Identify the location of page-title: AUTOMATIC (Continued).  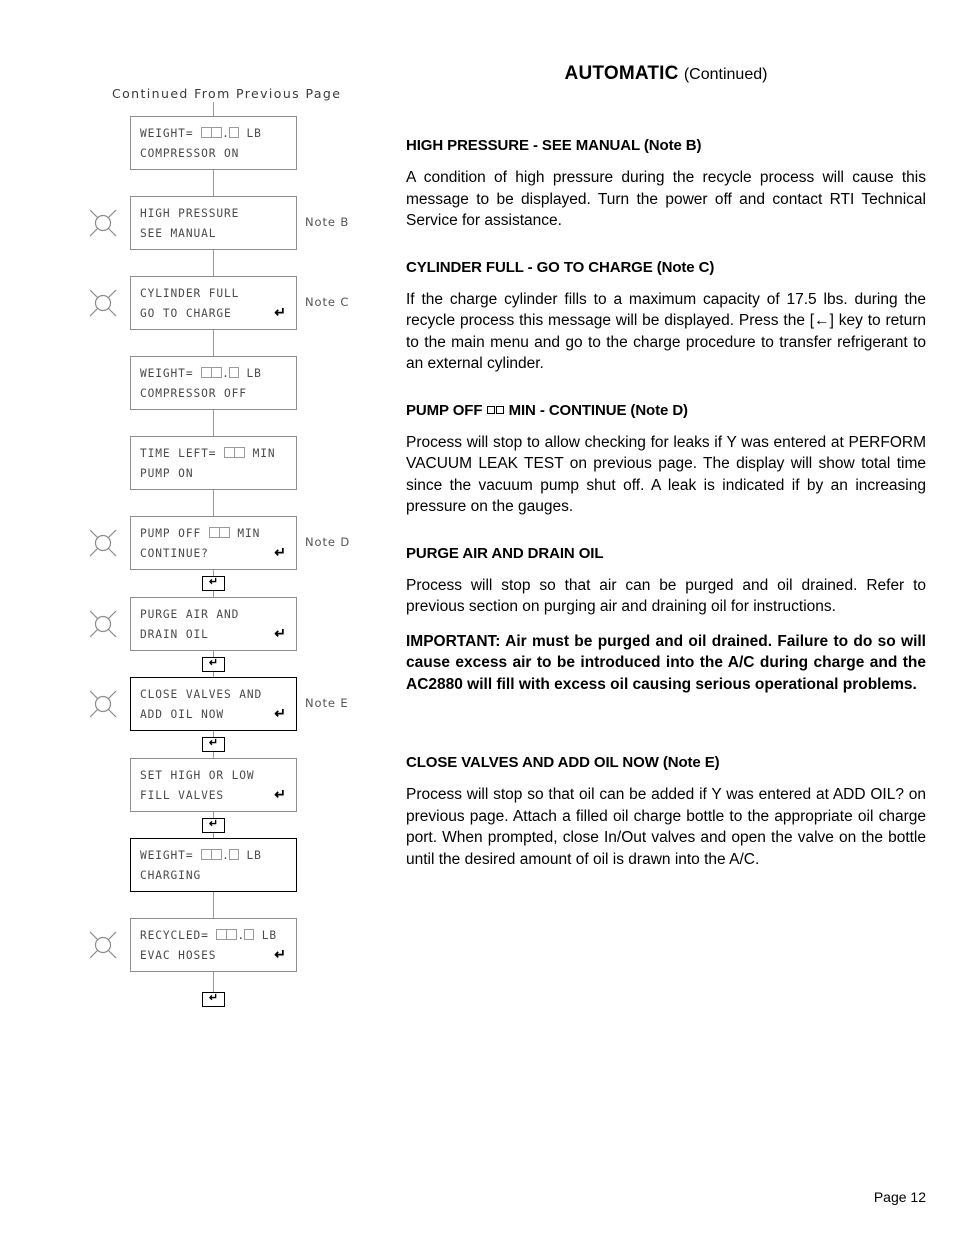
(666, 74).